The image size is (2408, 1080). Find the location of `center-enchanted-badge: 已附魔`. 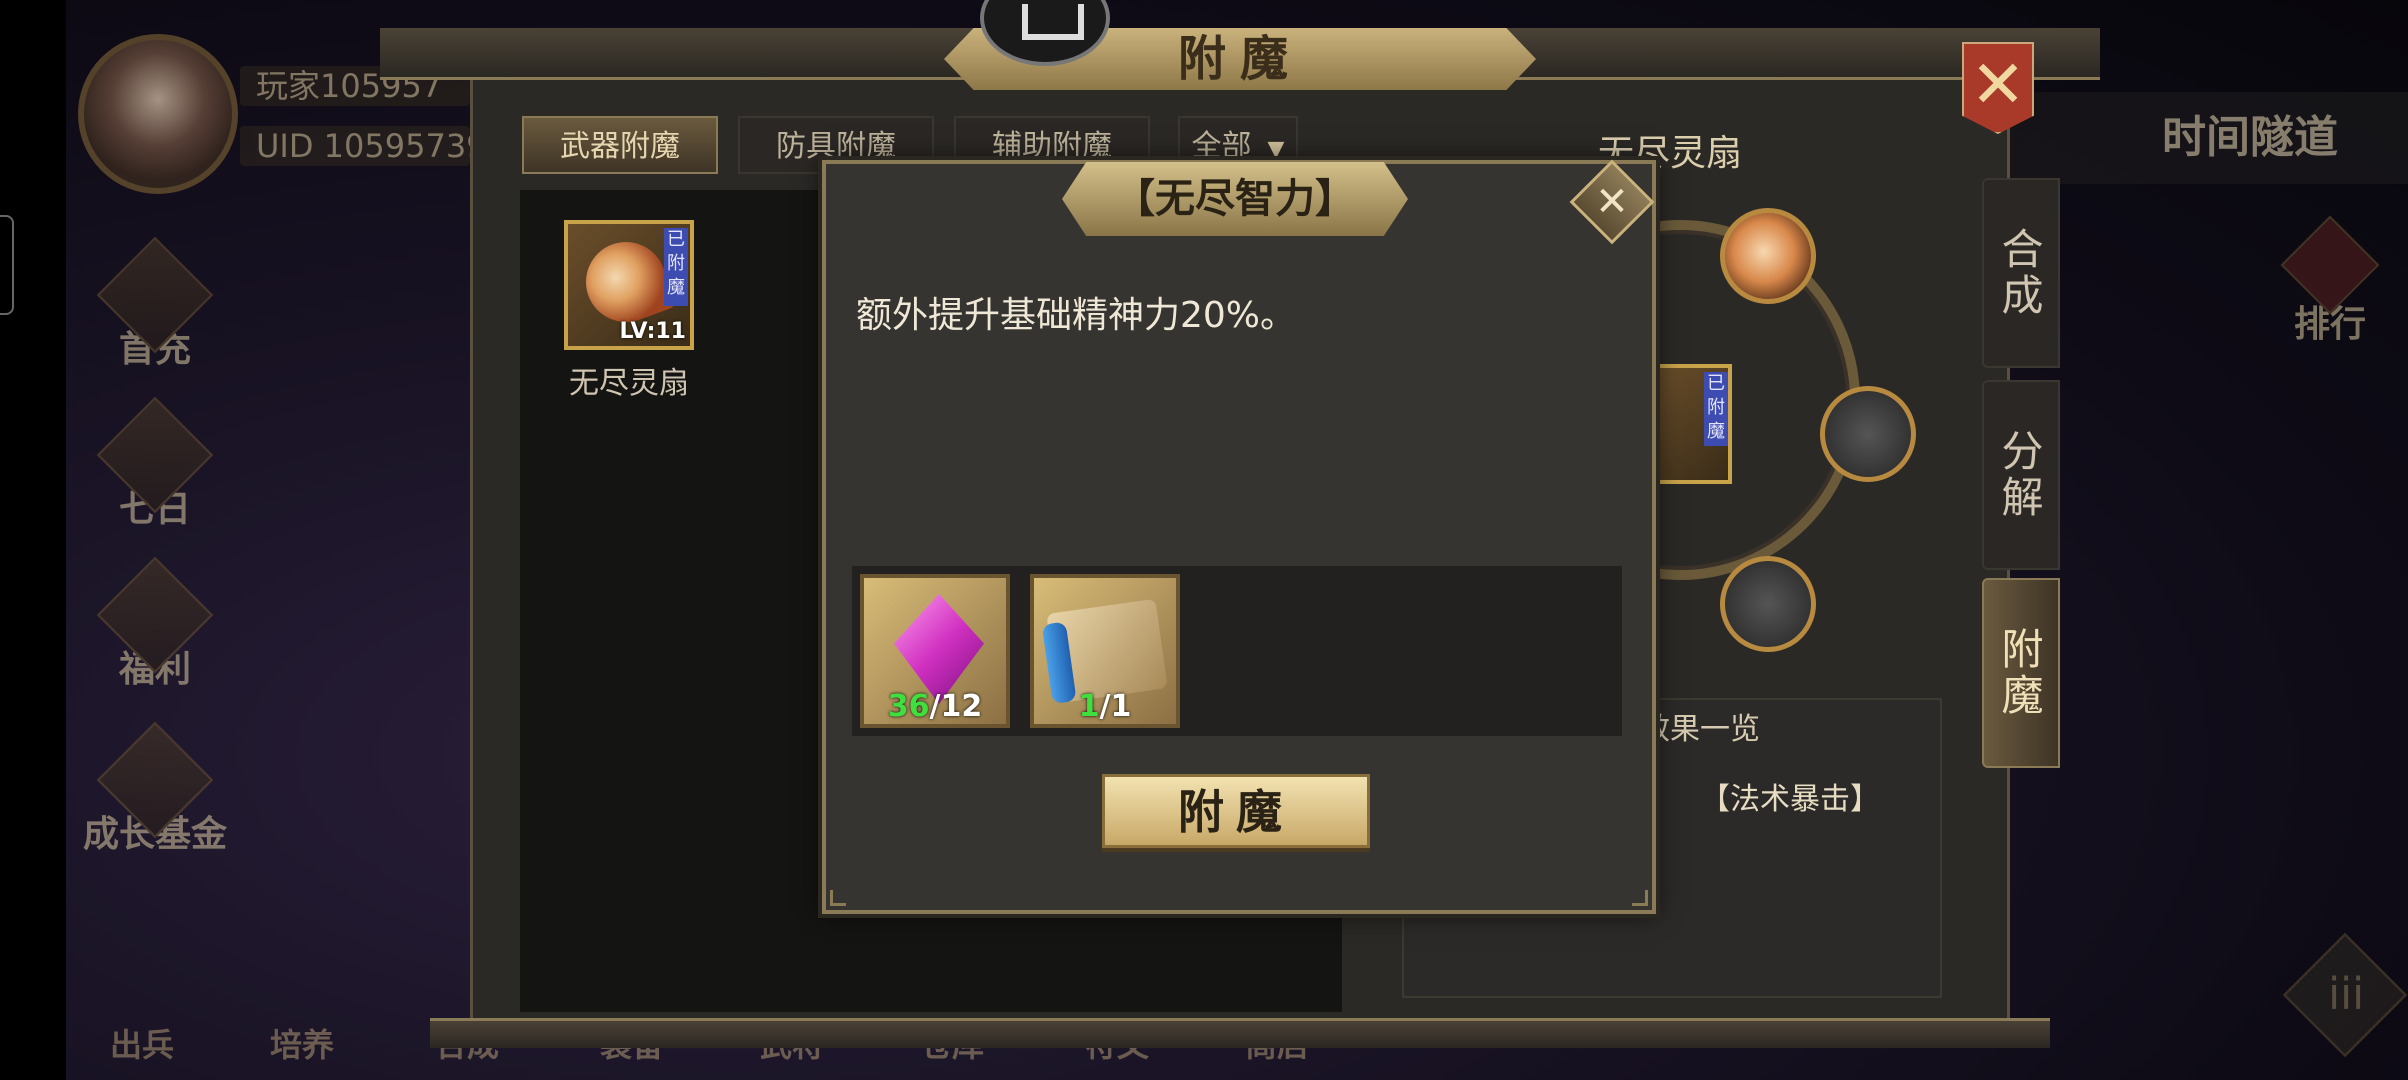

center-enchanted-badge: 已附魔 is located at coordinates (1716, 409).